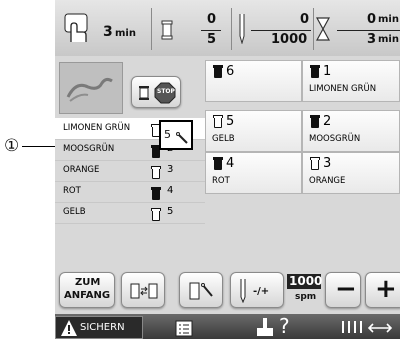 The width and height of the screenshot is (400, 339). I want to click on machine-help-icon: ?, so click(278, 326).